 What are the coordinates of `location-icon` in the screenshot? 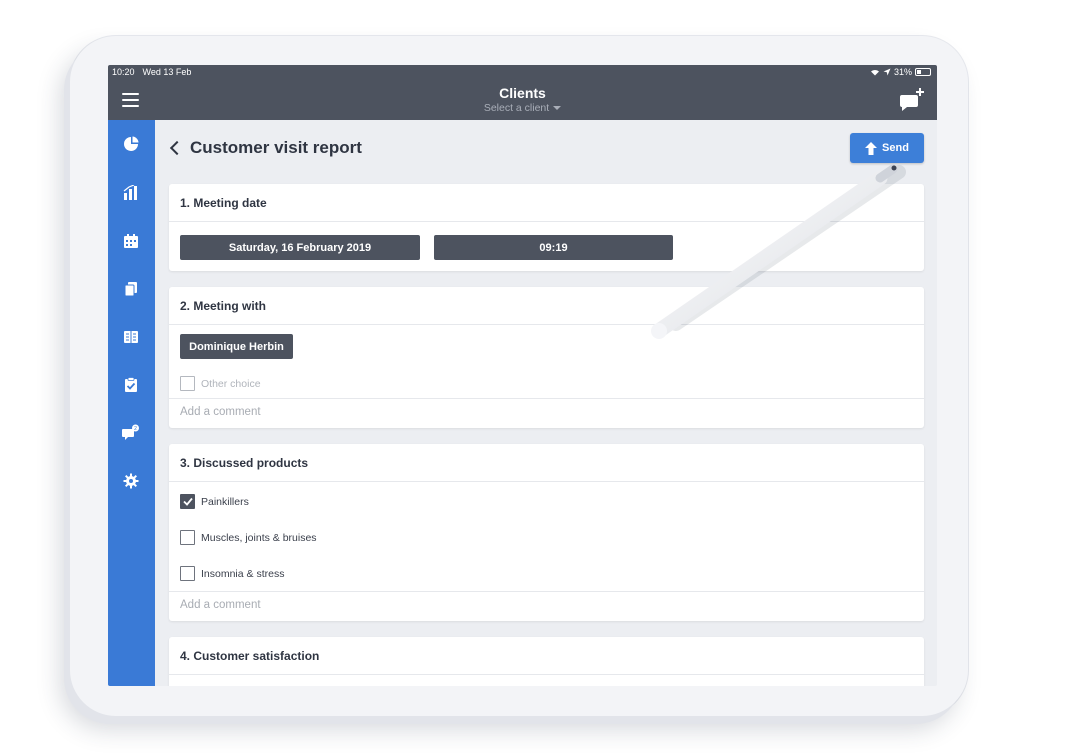 It's located at (887, 72).